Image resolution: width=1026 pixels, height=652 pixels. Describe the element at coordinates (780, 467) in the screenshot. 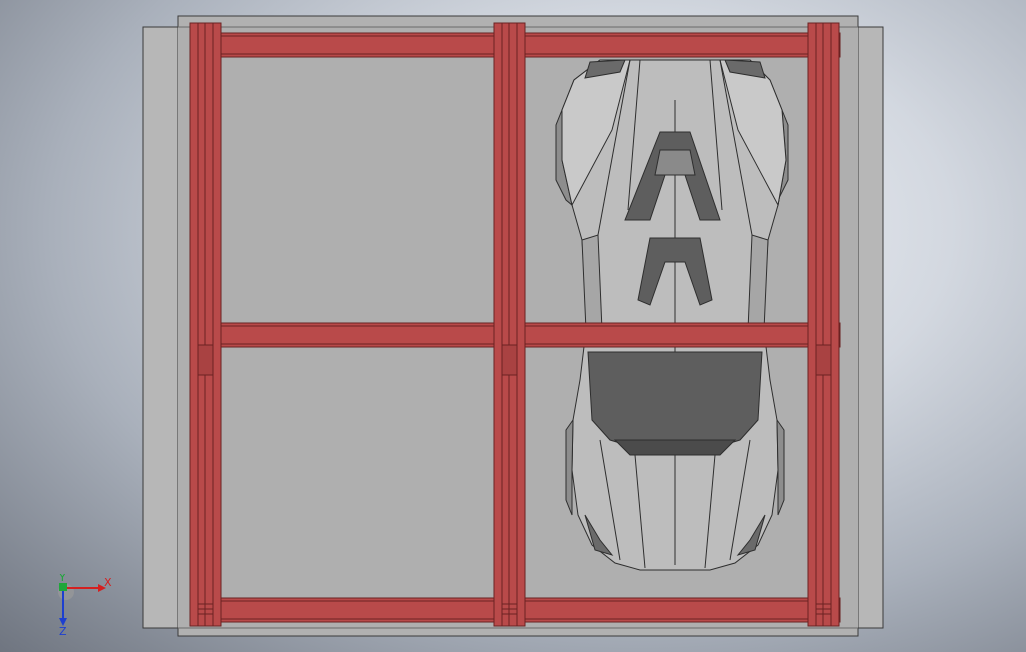

I see `car-wheel-rear-right` at that location.